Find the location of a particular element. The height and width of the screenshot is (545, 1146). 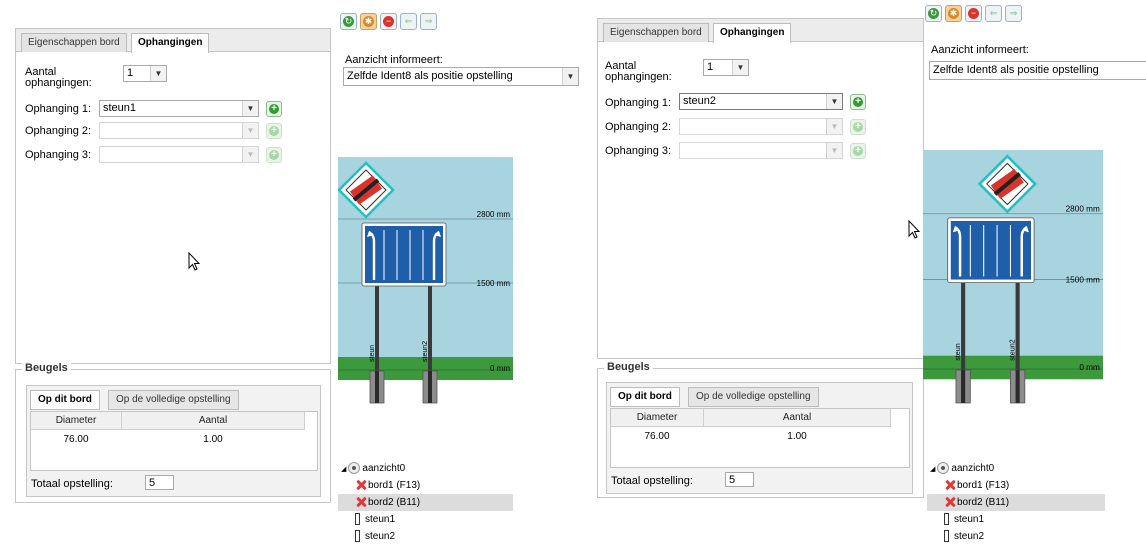

toolbar: ↻ ✱ − ⇐ ⇒ is located at coordinates (390, 22).